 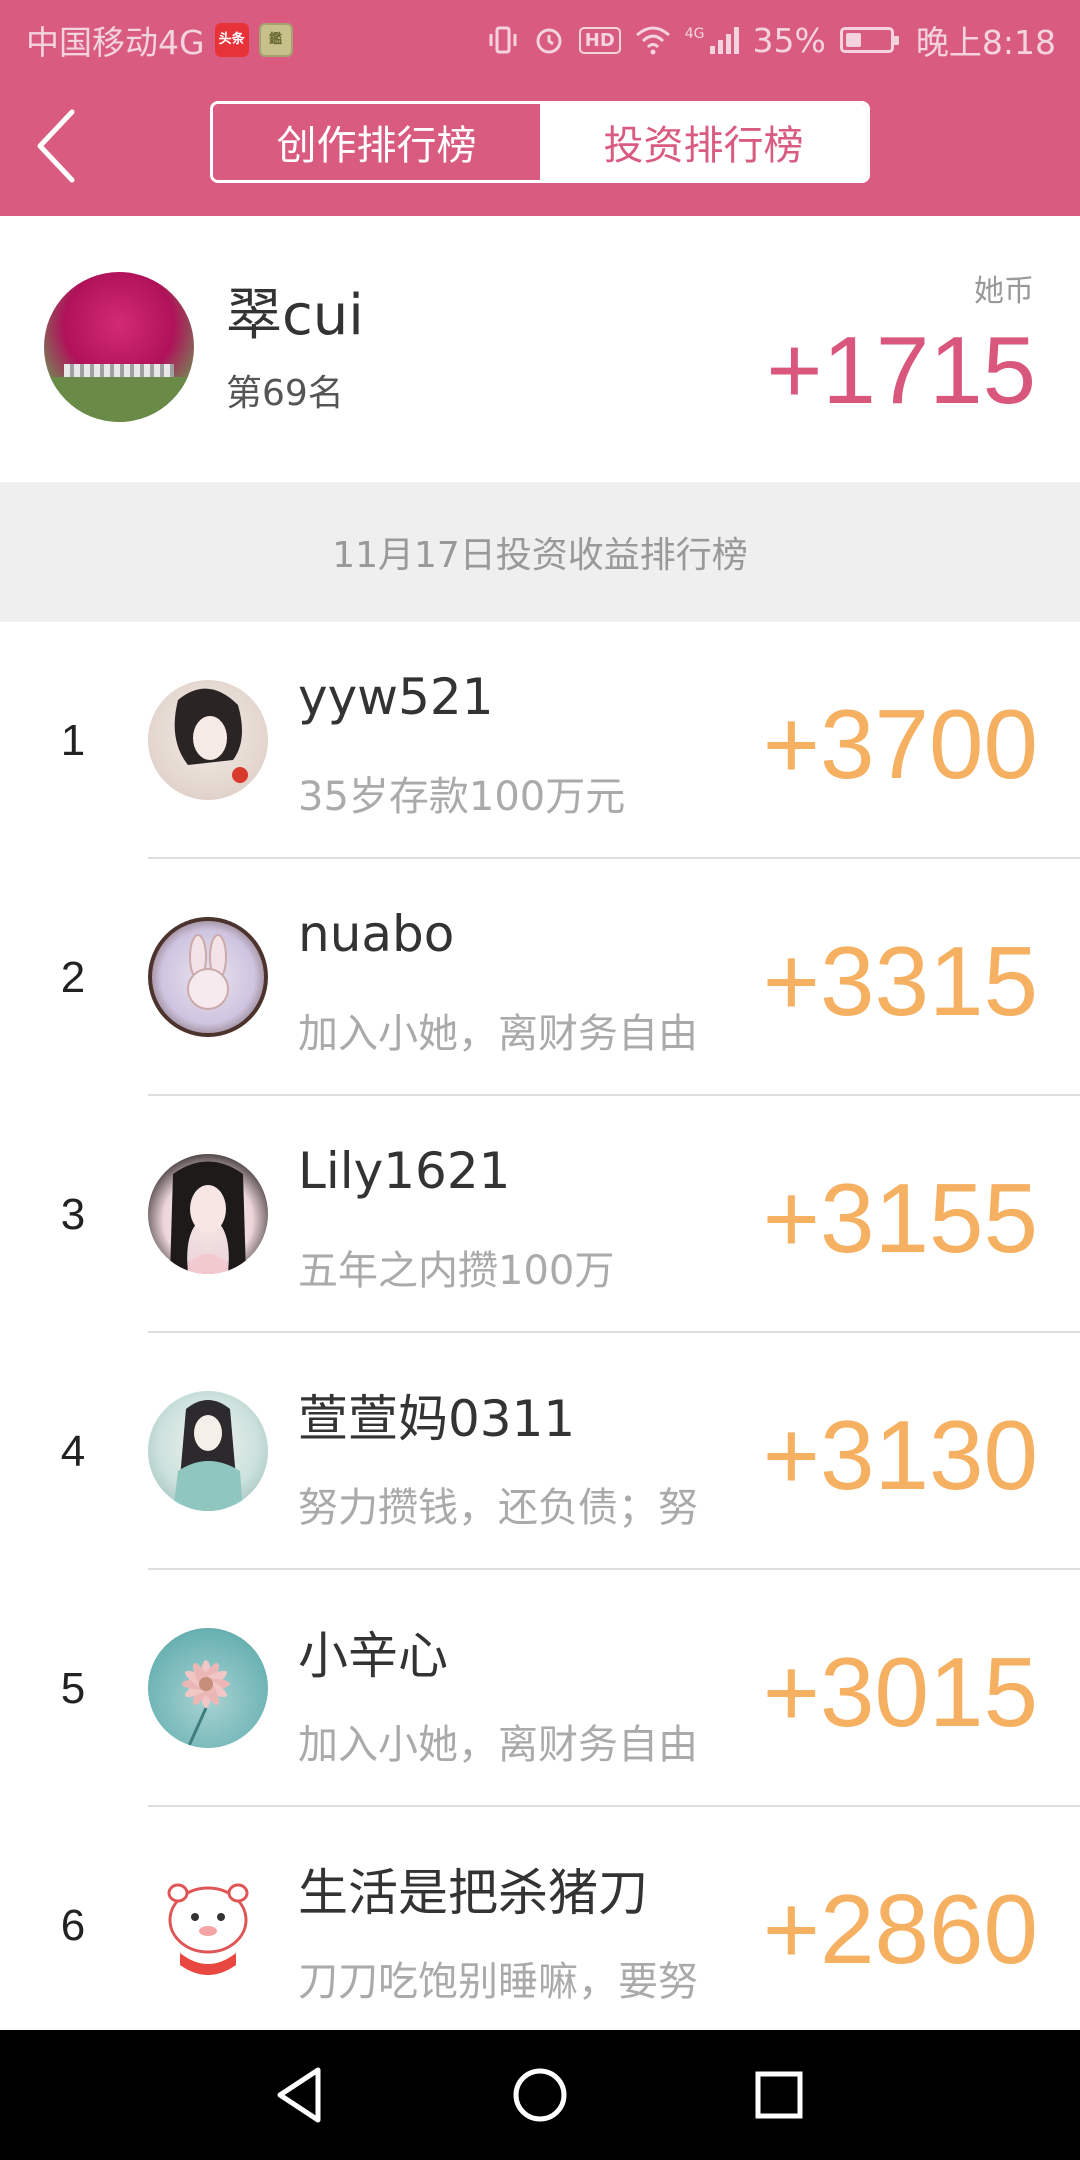 What do you see at coordinates (540, 977) in the screenshot?
I see `ranking-row: 2 nuabo 加入小她，离财务自由 +3315` at bounding box center [540, 977].